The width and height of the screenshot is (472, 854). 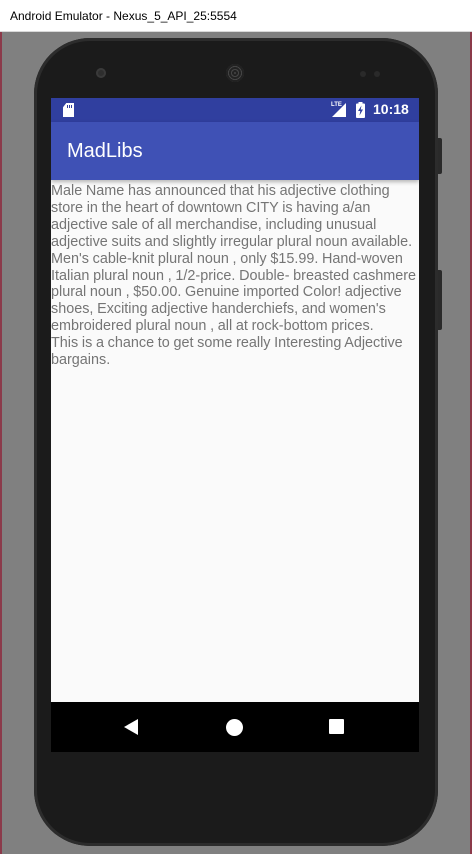 What do you see at coordinates (440, 300) in the screenshot?
I see `volume-button` at bounding box center [440, 300].